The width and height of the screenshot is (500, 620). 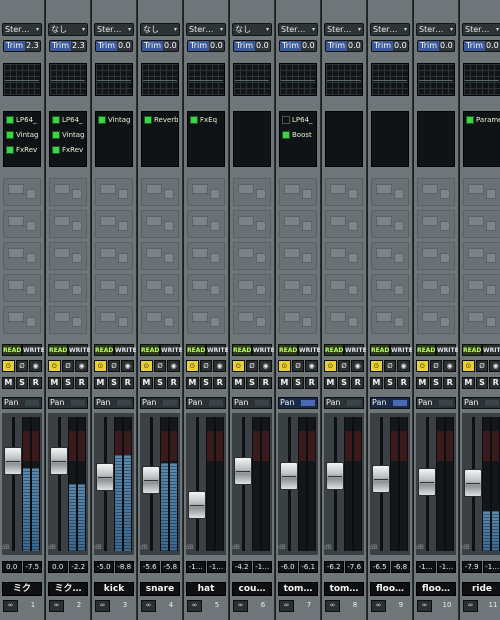 I want to click on insert-slot: Vintag, so click(x=22, y=134).